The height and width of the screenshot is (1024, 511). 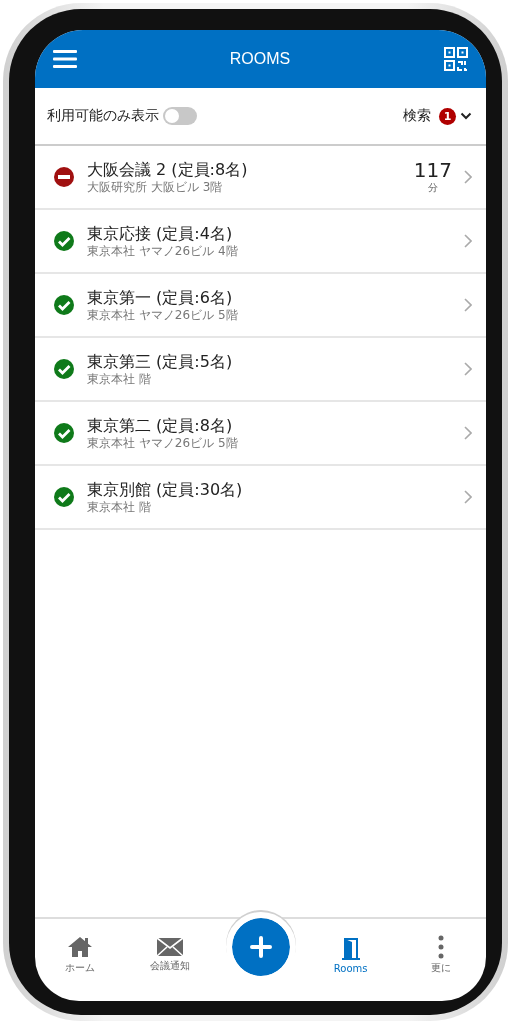 I want to click on room-list-item: 東京第二 (定員:8名) 東京本社 ヤマノ26ビル 5階, so click(x=260, y=434).